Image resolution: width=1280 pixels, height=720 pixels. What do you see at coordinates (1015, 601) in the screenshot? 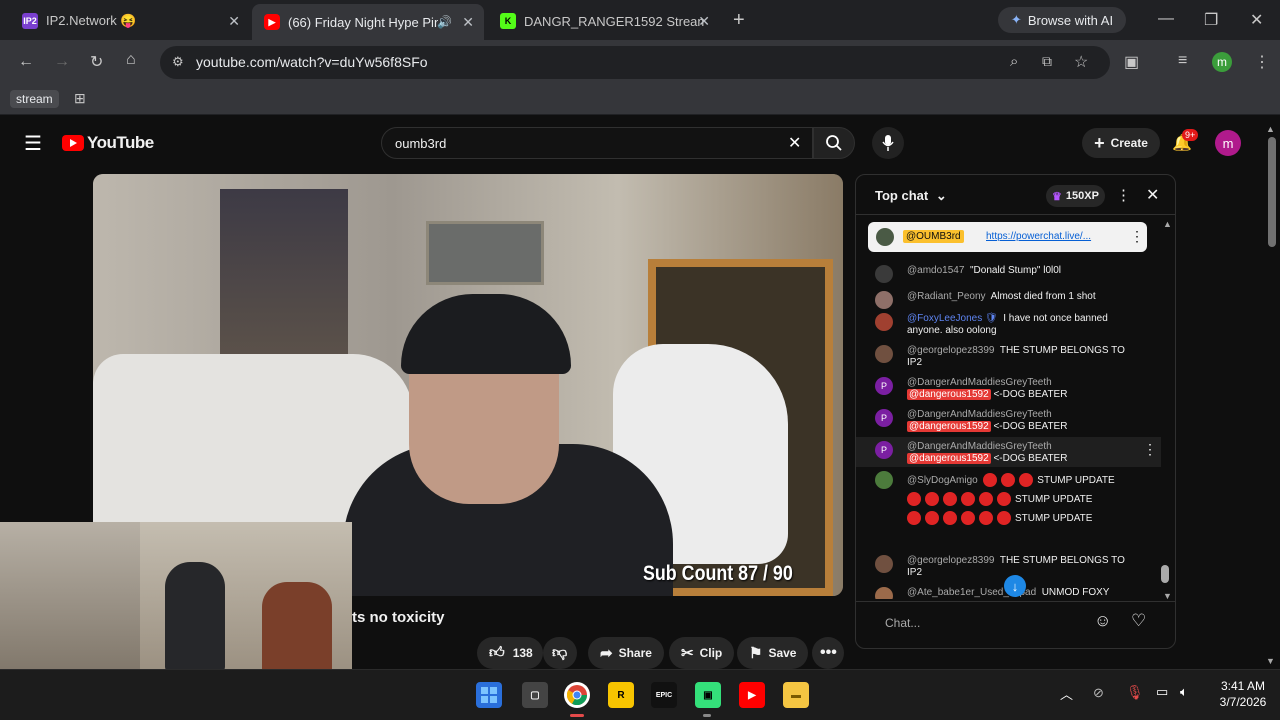
I see `chat-divider` at bounding box center [1015, 601].